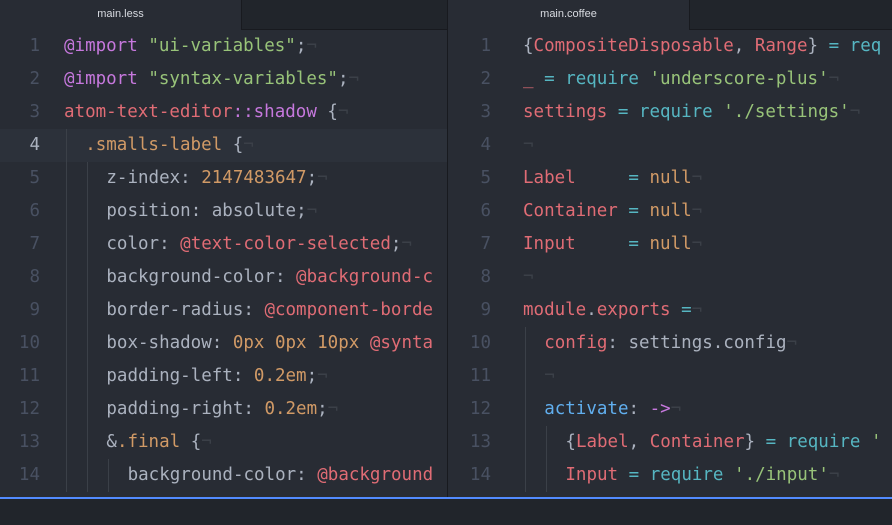 The width and height of the screenshot is (892, 525). I want to click on code-line: 9 module.exports =¬, so click(670, 310).